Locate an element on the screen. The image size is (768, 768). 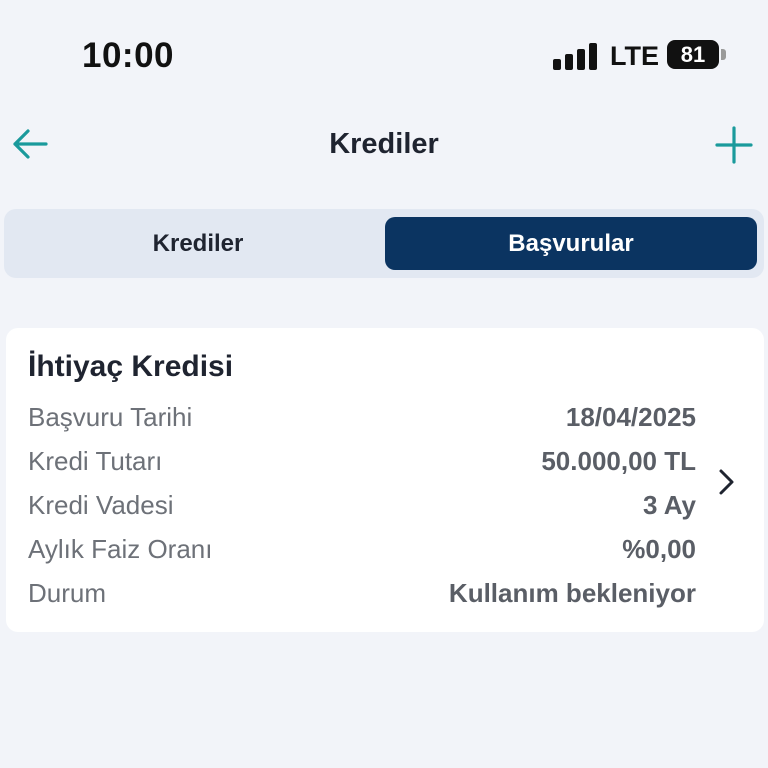
battery-icon: 81 is located at coordinates (693, 54).